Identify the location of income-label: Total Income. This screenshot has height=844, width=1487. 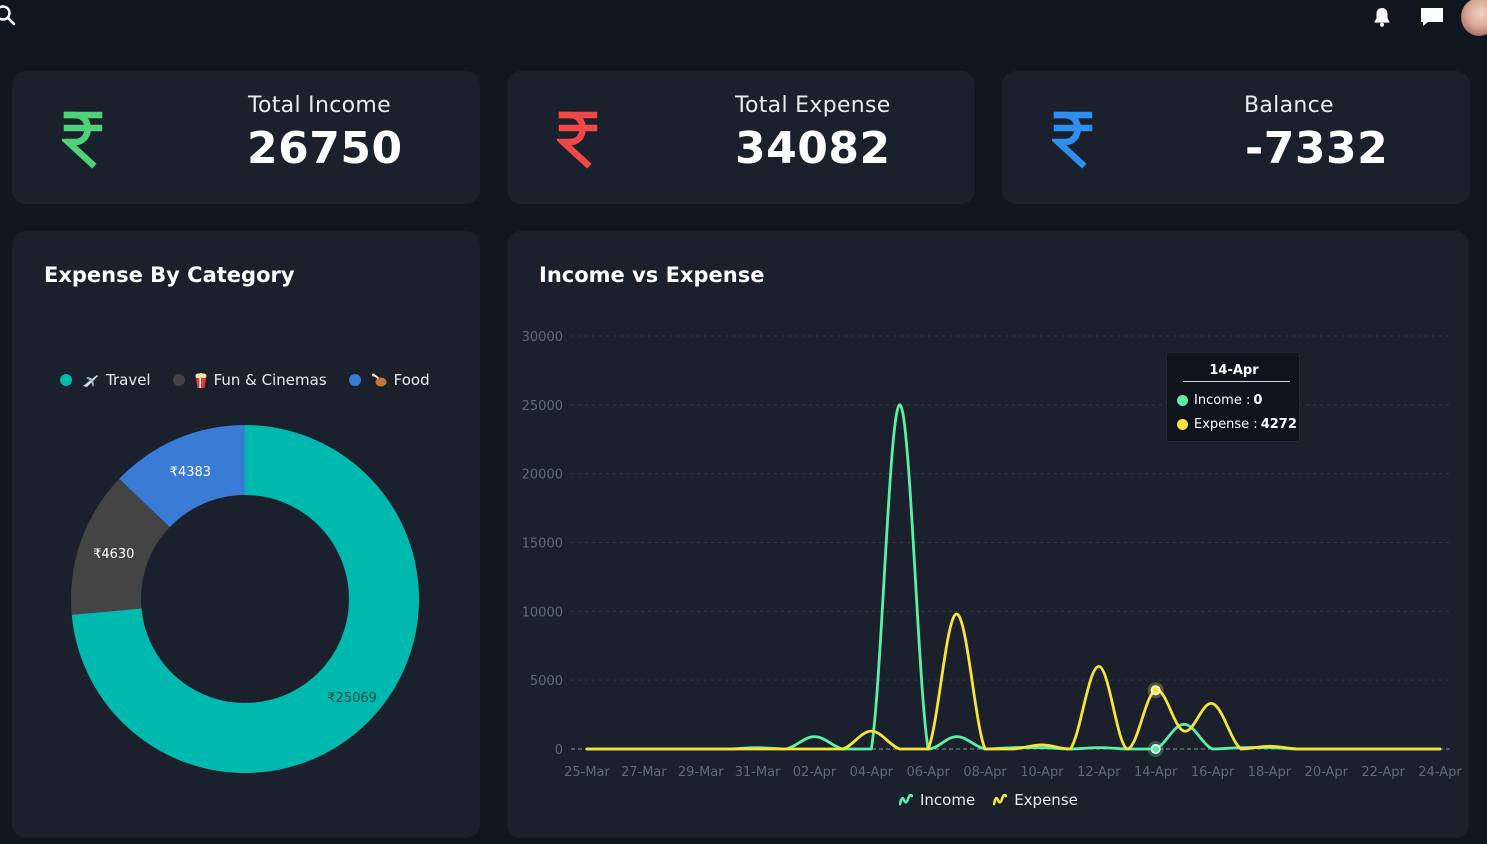
(319, 105).